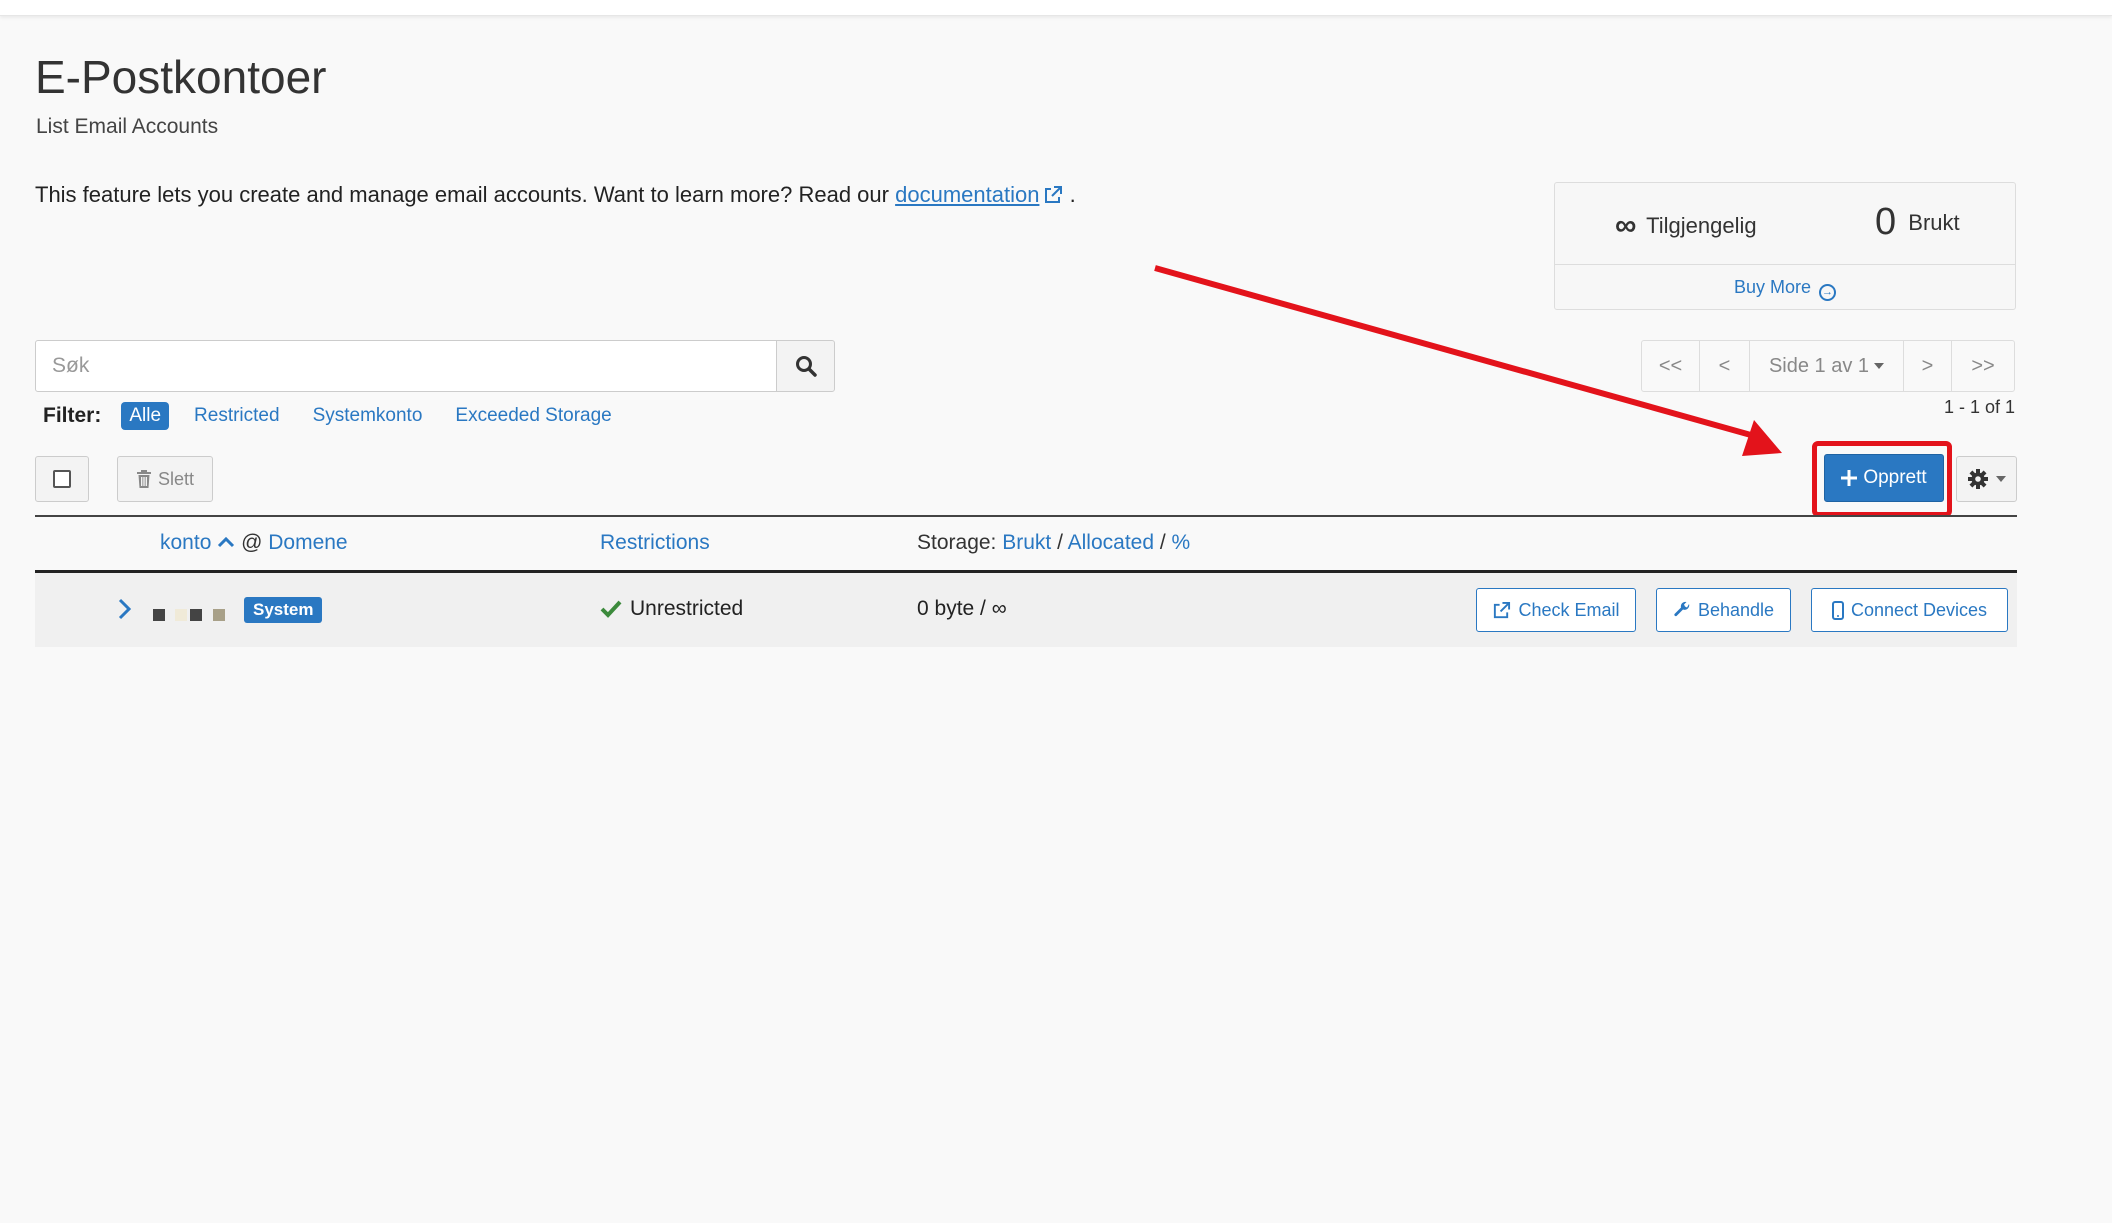 The image size is (2112, 1223). What do you see at coordinates (72, 415) in the screenshot?
I see `filter-label: Filter:` at bounding box center [72, 415].